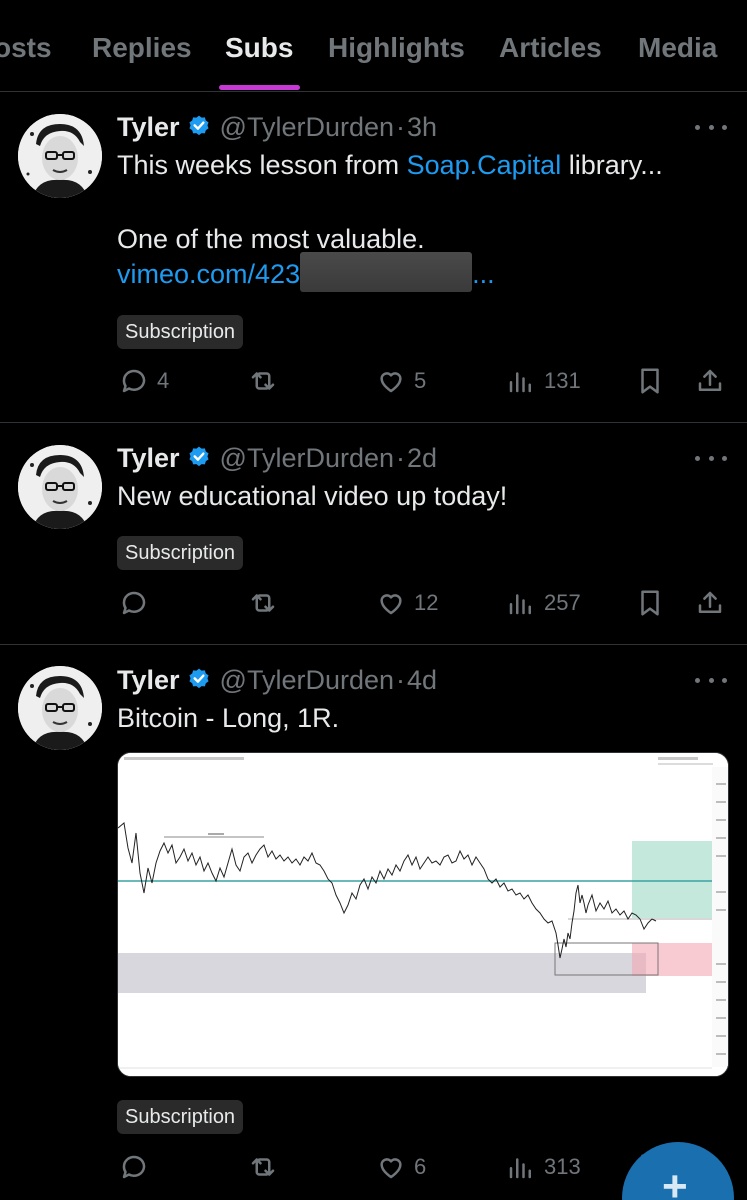 The width and height of the screenshot is (747, 1200). Describe the element at coordinates (562, 1166) in the screenshot. I see `views-count: 313` at that location.